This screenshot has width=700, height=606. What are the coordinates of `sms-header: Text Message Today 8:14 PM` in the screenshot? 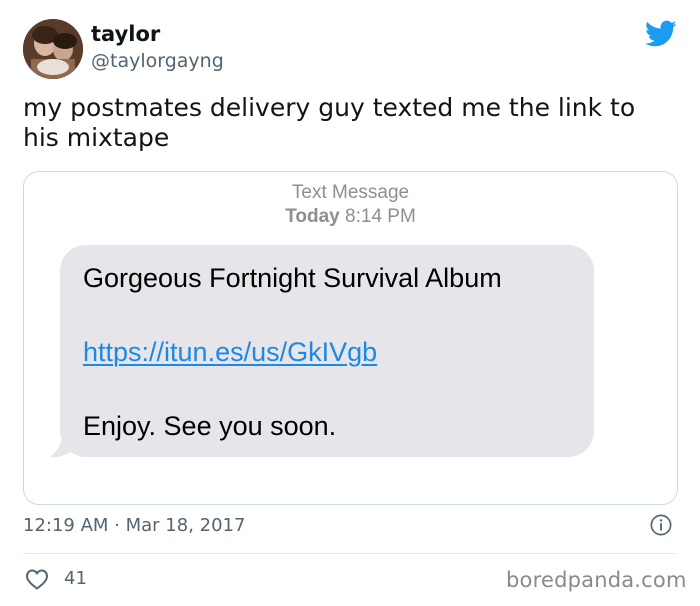 It's located at (350, 205).